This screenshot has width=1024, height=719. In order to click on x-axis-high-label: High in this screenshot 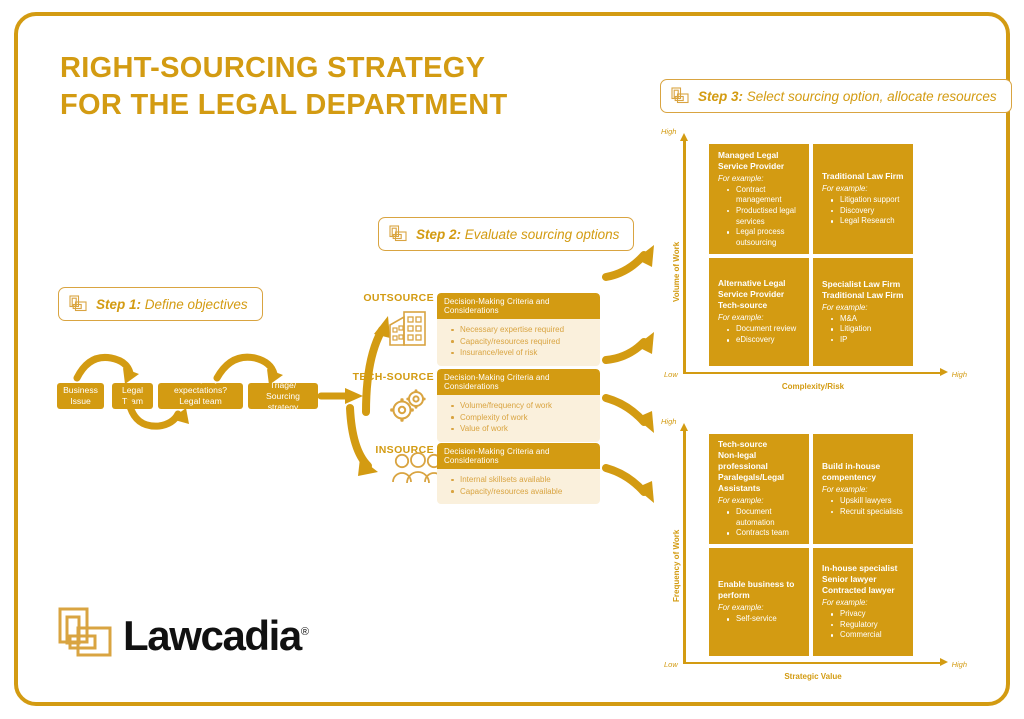, I will do `click(959, 374)`.